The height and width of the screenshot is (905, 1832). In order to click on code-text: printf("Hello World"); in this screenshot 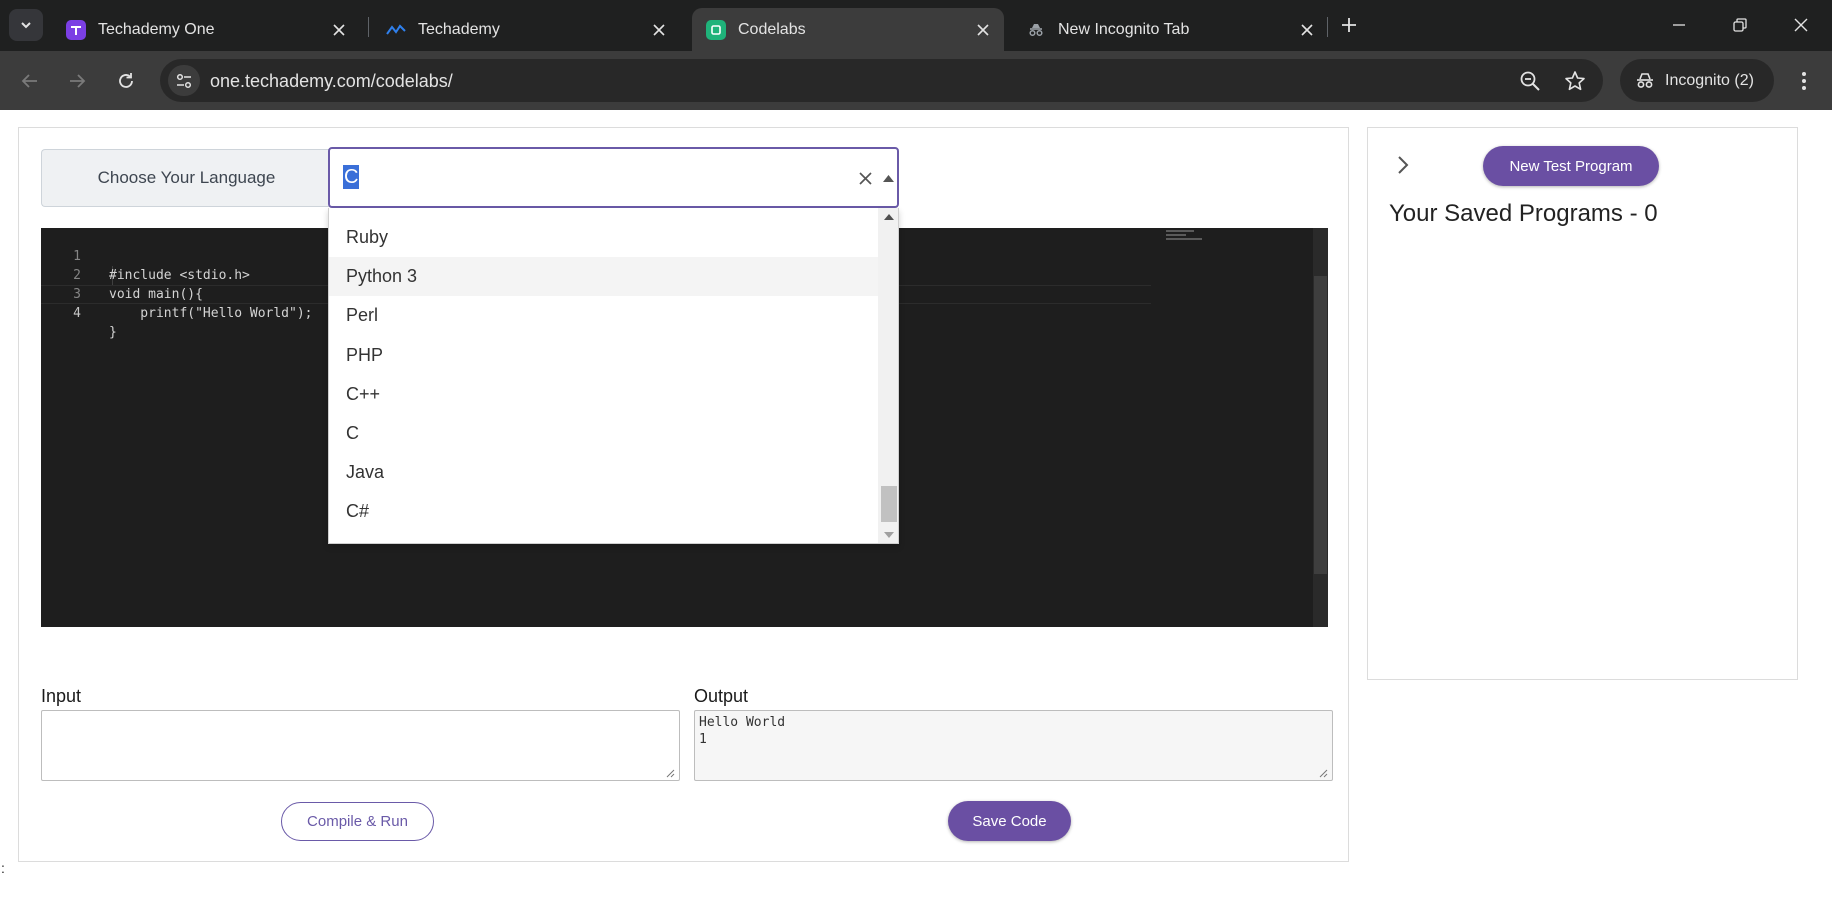, I will do `click(211, 313)`.